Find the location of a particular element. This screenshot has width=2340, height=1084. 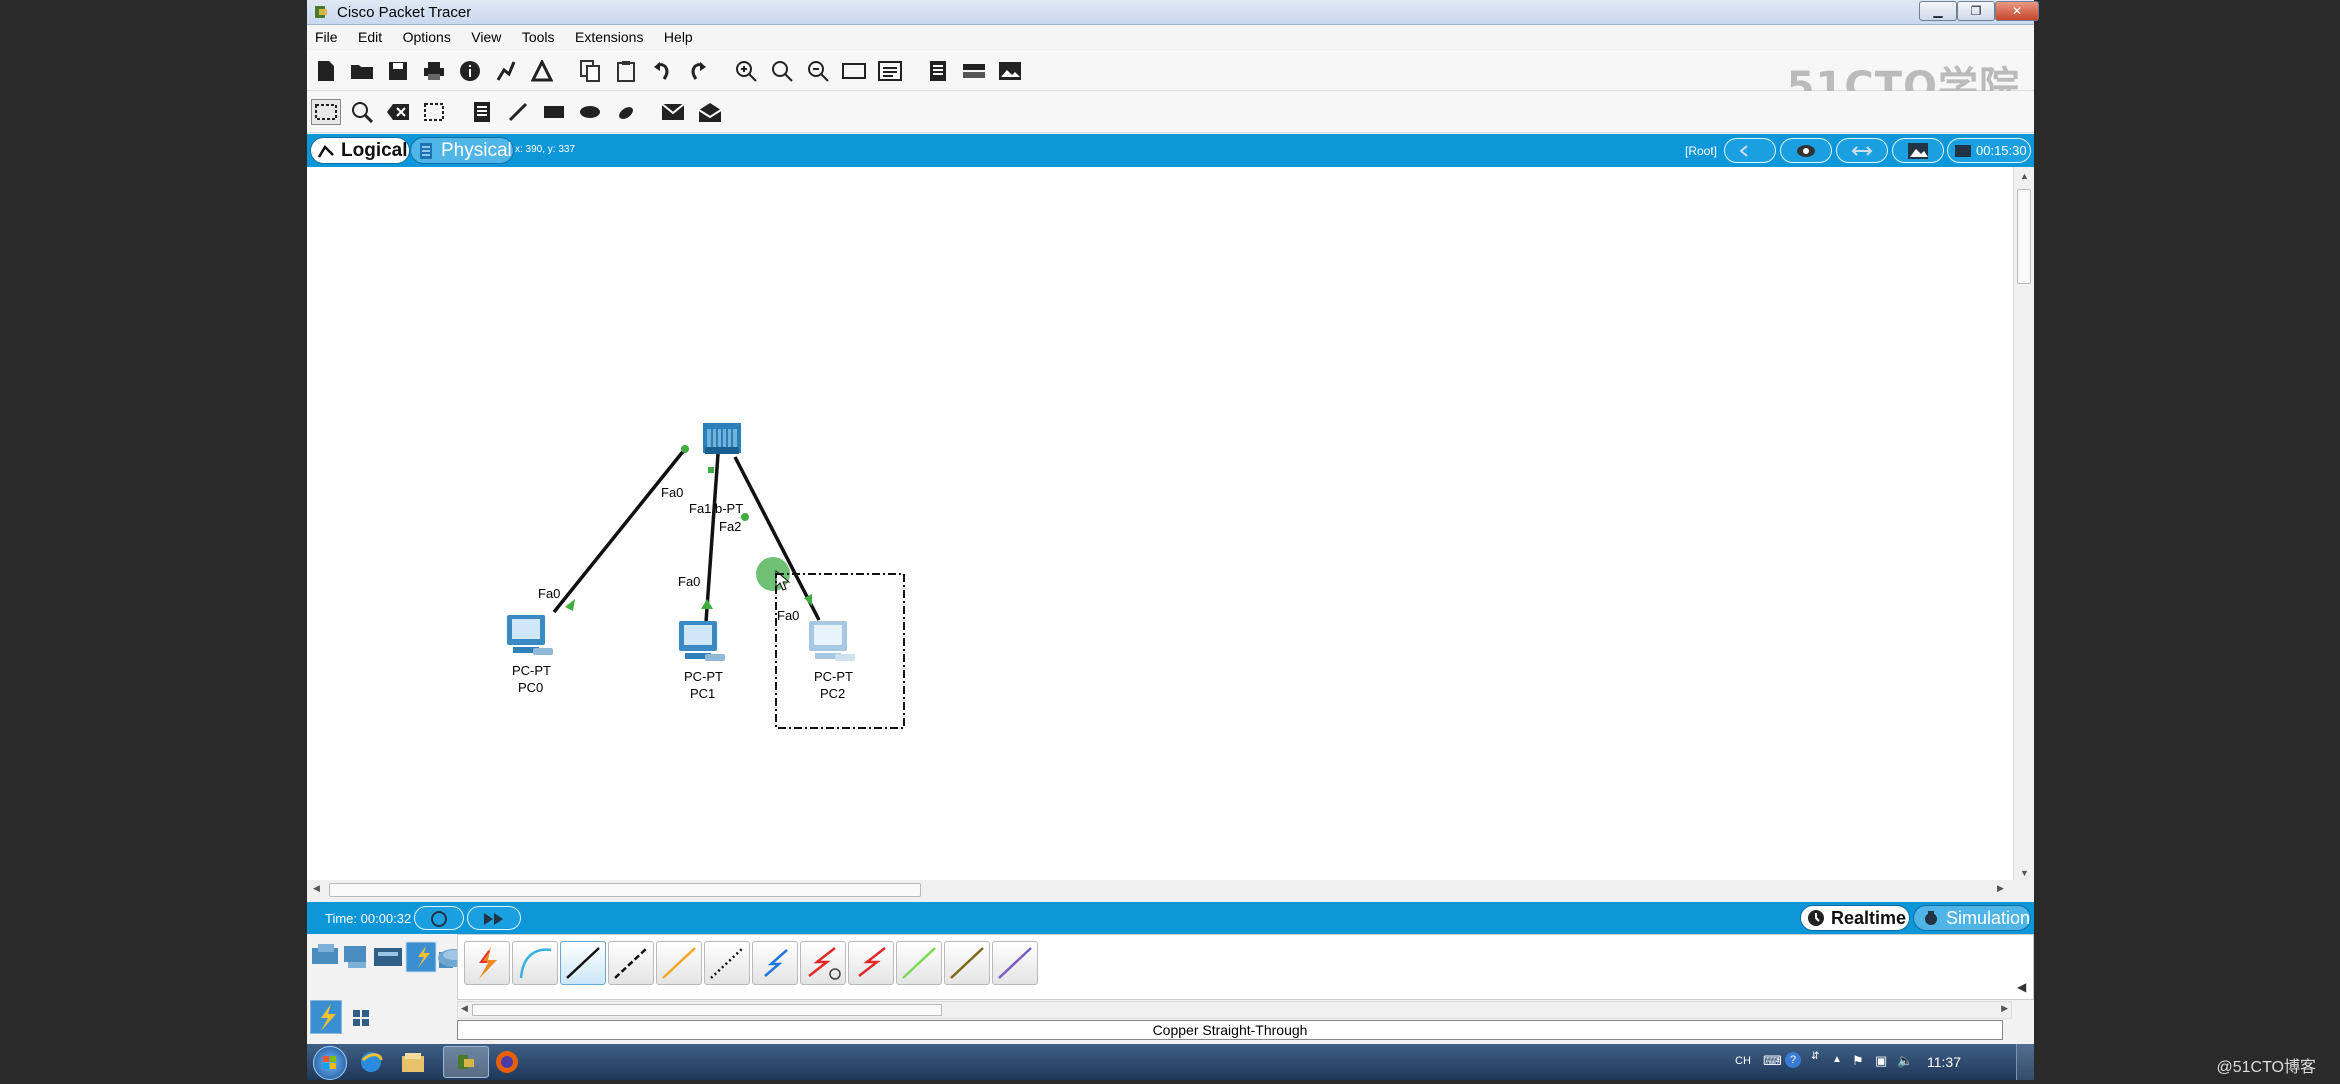

cable-iot is located at coordinates (967, 963).